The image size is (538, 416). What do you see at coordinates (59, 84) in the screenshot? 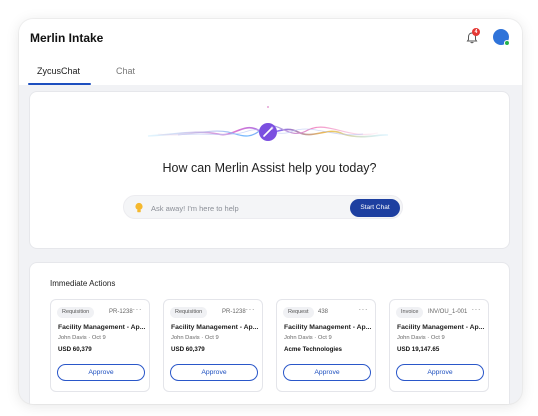
I see `active-tab-indicator` at bounding box center [59, 84].